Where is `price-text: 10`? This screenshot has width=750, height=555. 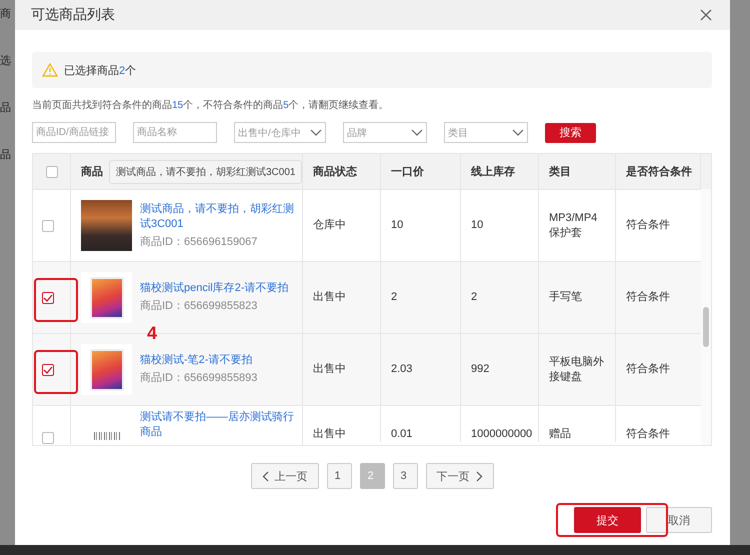
price-text: 10 is located at coordinates (397, 225).